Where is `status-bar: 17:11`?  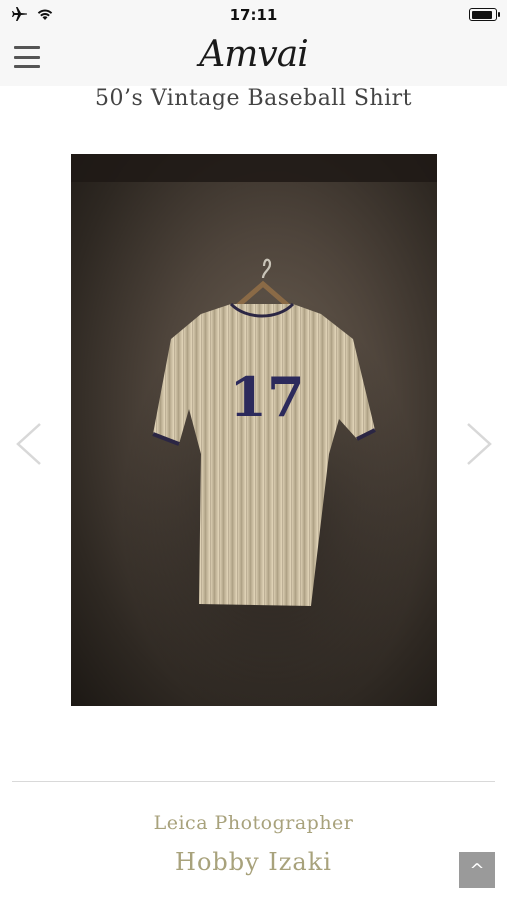 status-bar: 17:11 is located at coordinates (253, 15).